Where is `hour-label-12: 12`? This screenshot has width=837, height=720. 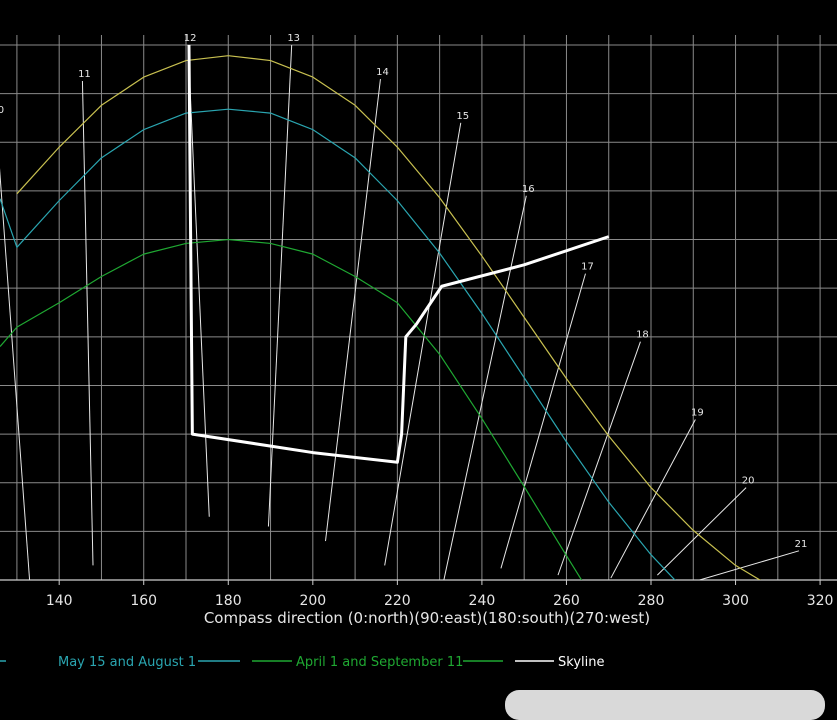 hour-label-12: 12 is located at coordinates (190, 38).